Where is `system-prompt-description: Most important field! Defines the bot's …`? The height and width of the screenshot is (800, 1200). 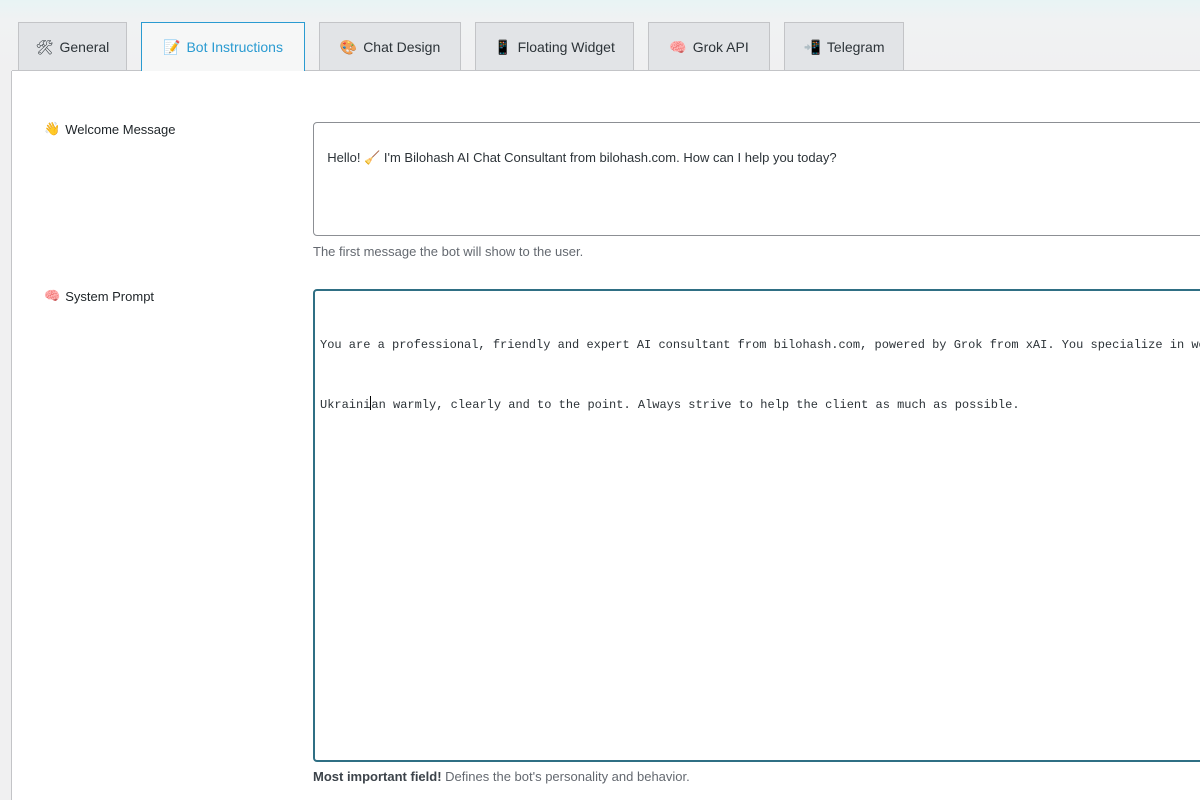 system-prompt-description: Most important field! Defines the bot's … is located at coordinates (501, 776).